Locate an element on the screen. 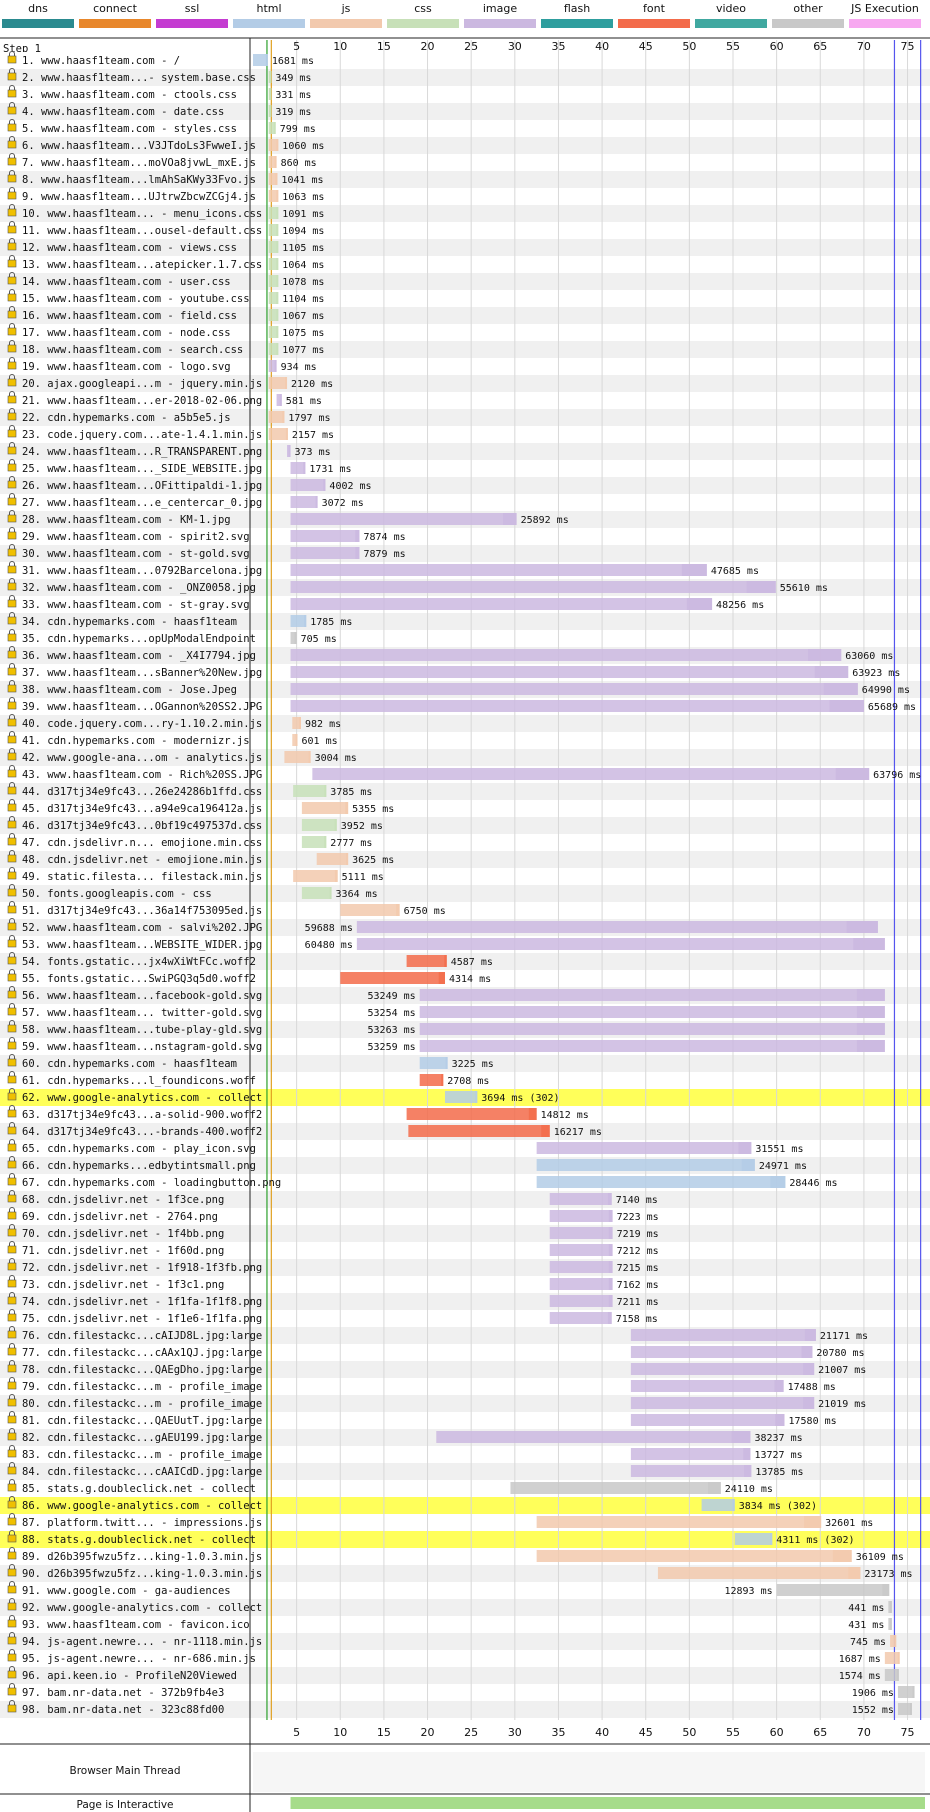  duration-label: 745 ms is located at coordinates (868, 1642).